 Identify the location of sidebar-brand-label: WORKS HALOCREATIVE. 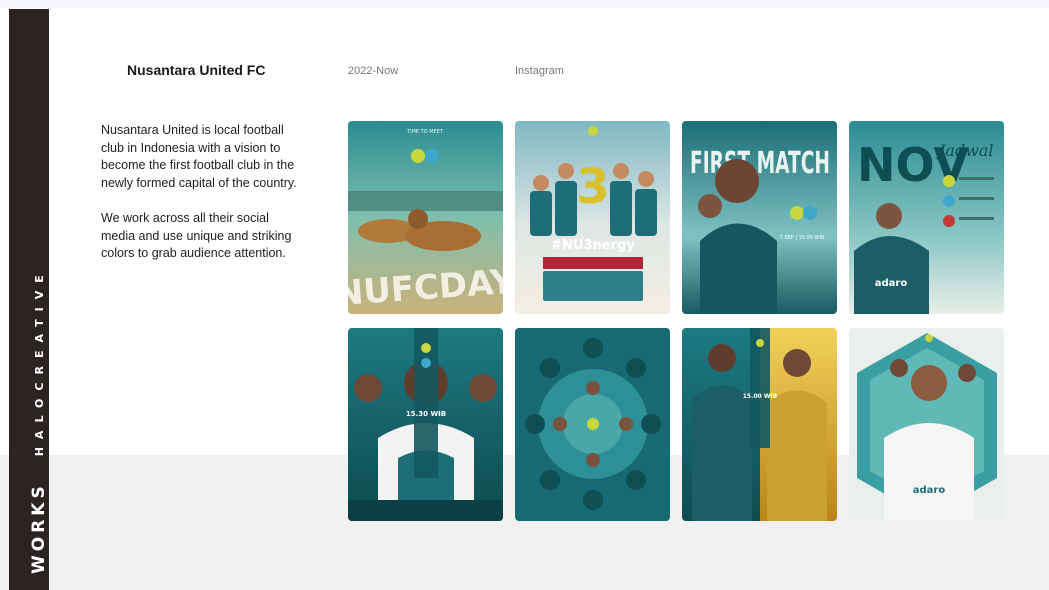
(39, 420).